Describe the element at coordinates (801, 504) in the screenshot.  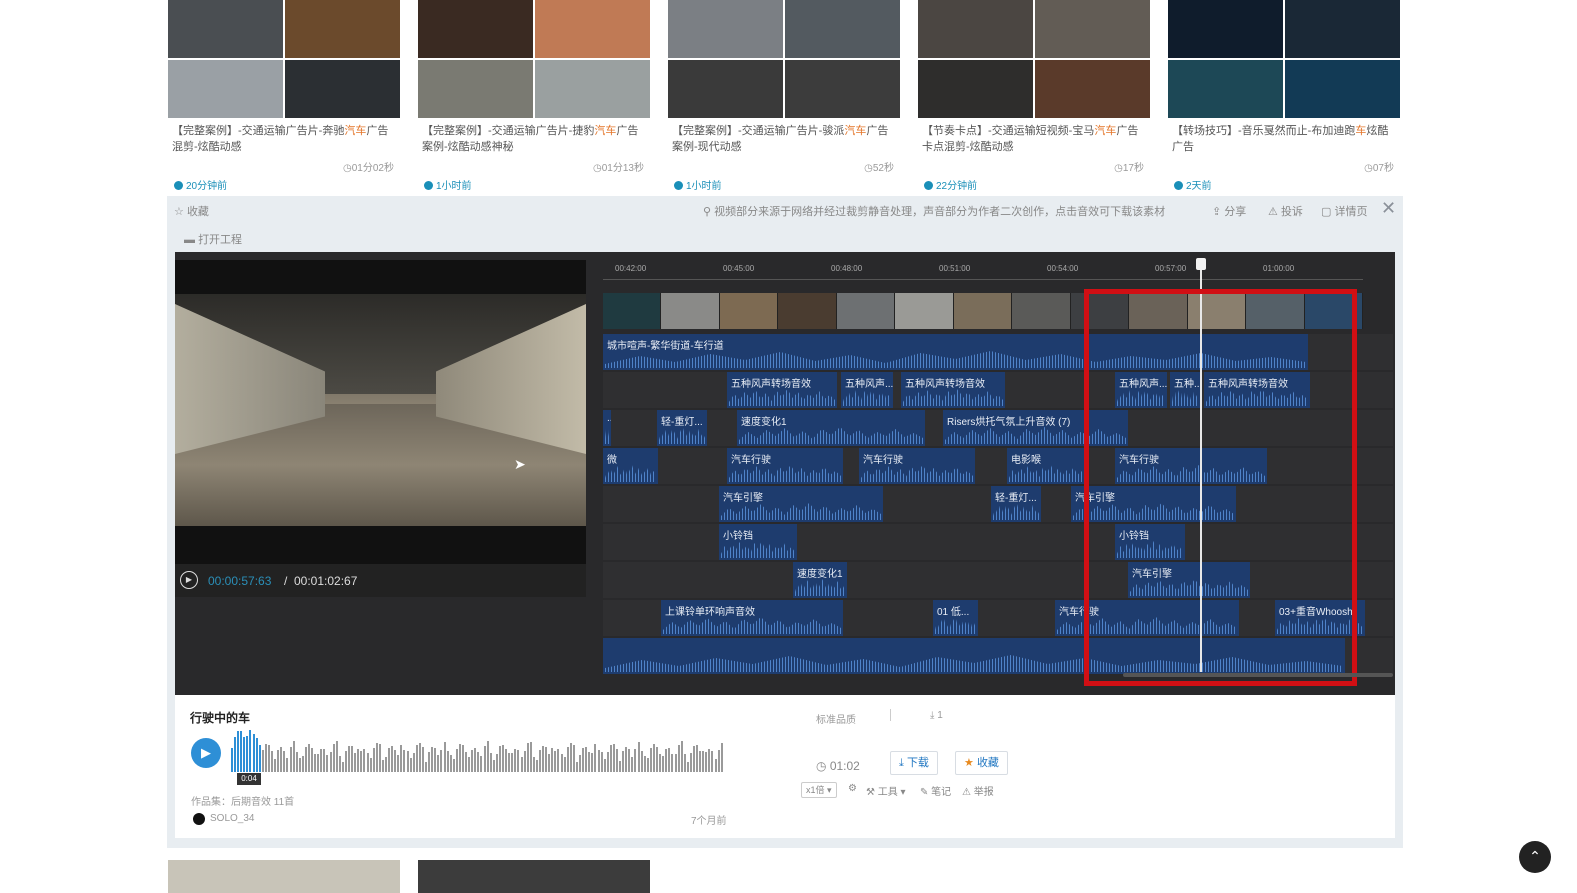
I see `audio-clip: 汽车引擎` at that location.